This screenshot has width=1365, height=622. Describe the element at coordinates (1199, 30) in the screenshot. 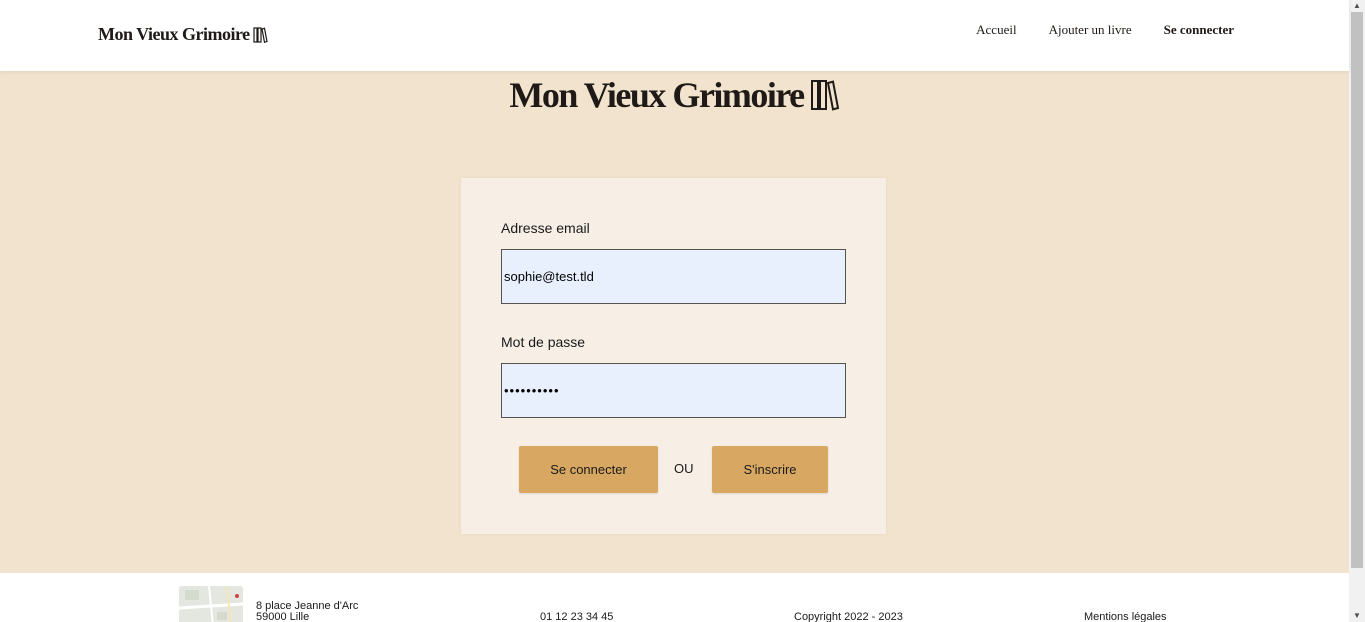

I see `nav-link-se-connecter: Se connecter` at that location.